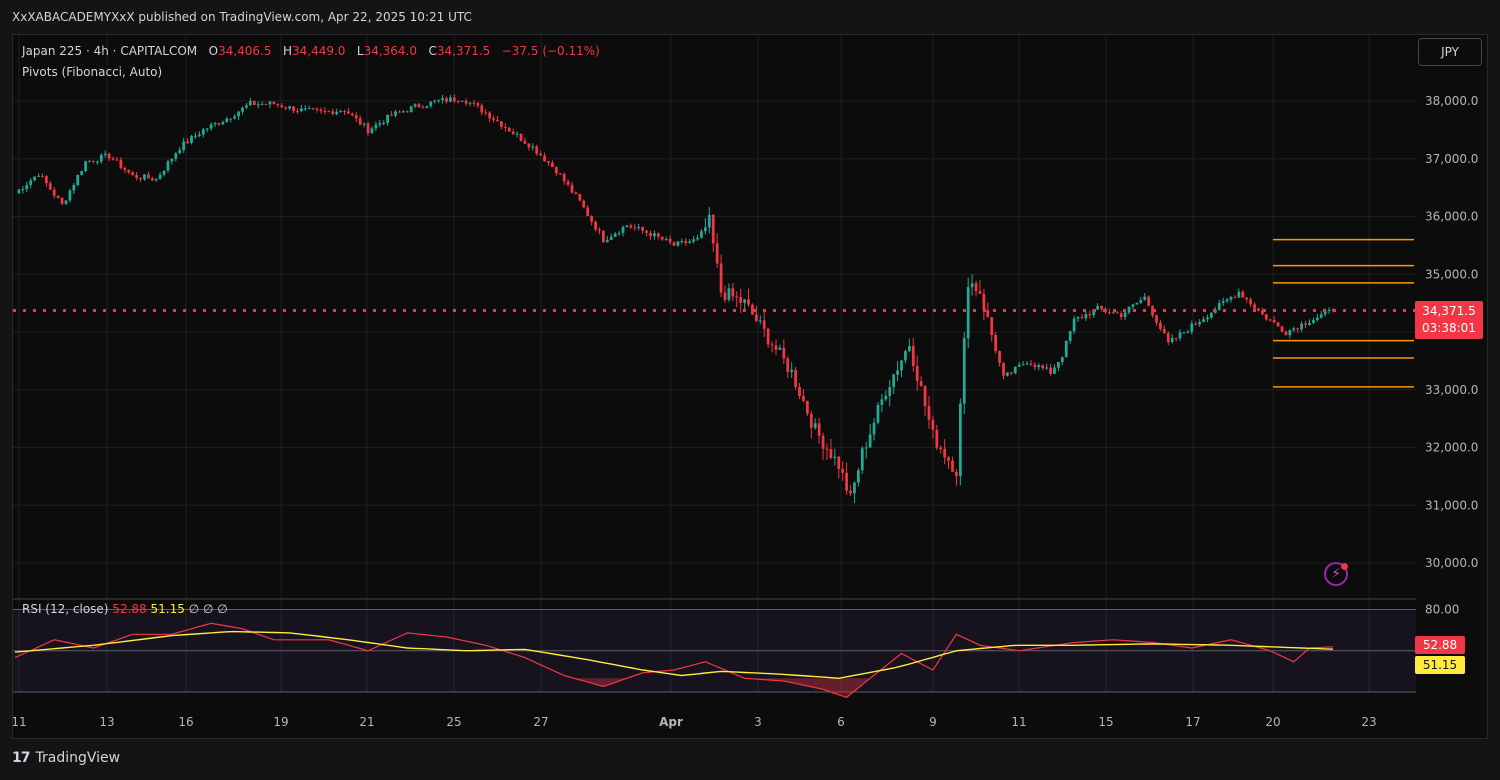 This screenshot has height=780, width=1500. I want to click on x-tick-label: 6, so click(841, 722).